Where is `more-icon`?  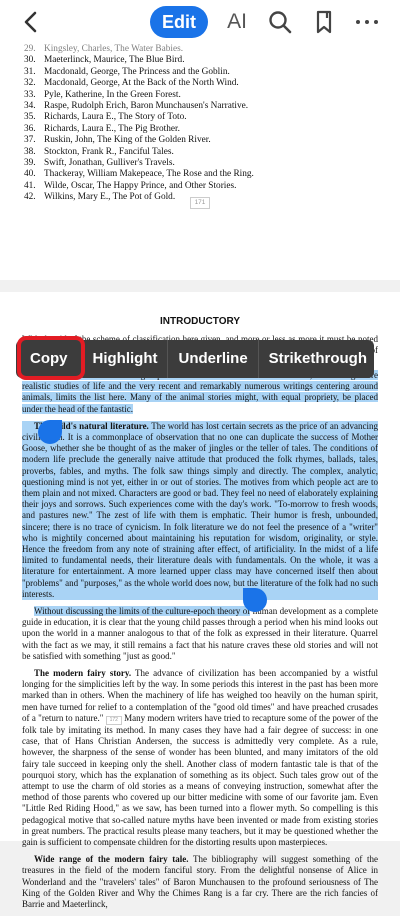 more-icon is located at coordinates (367, 22).